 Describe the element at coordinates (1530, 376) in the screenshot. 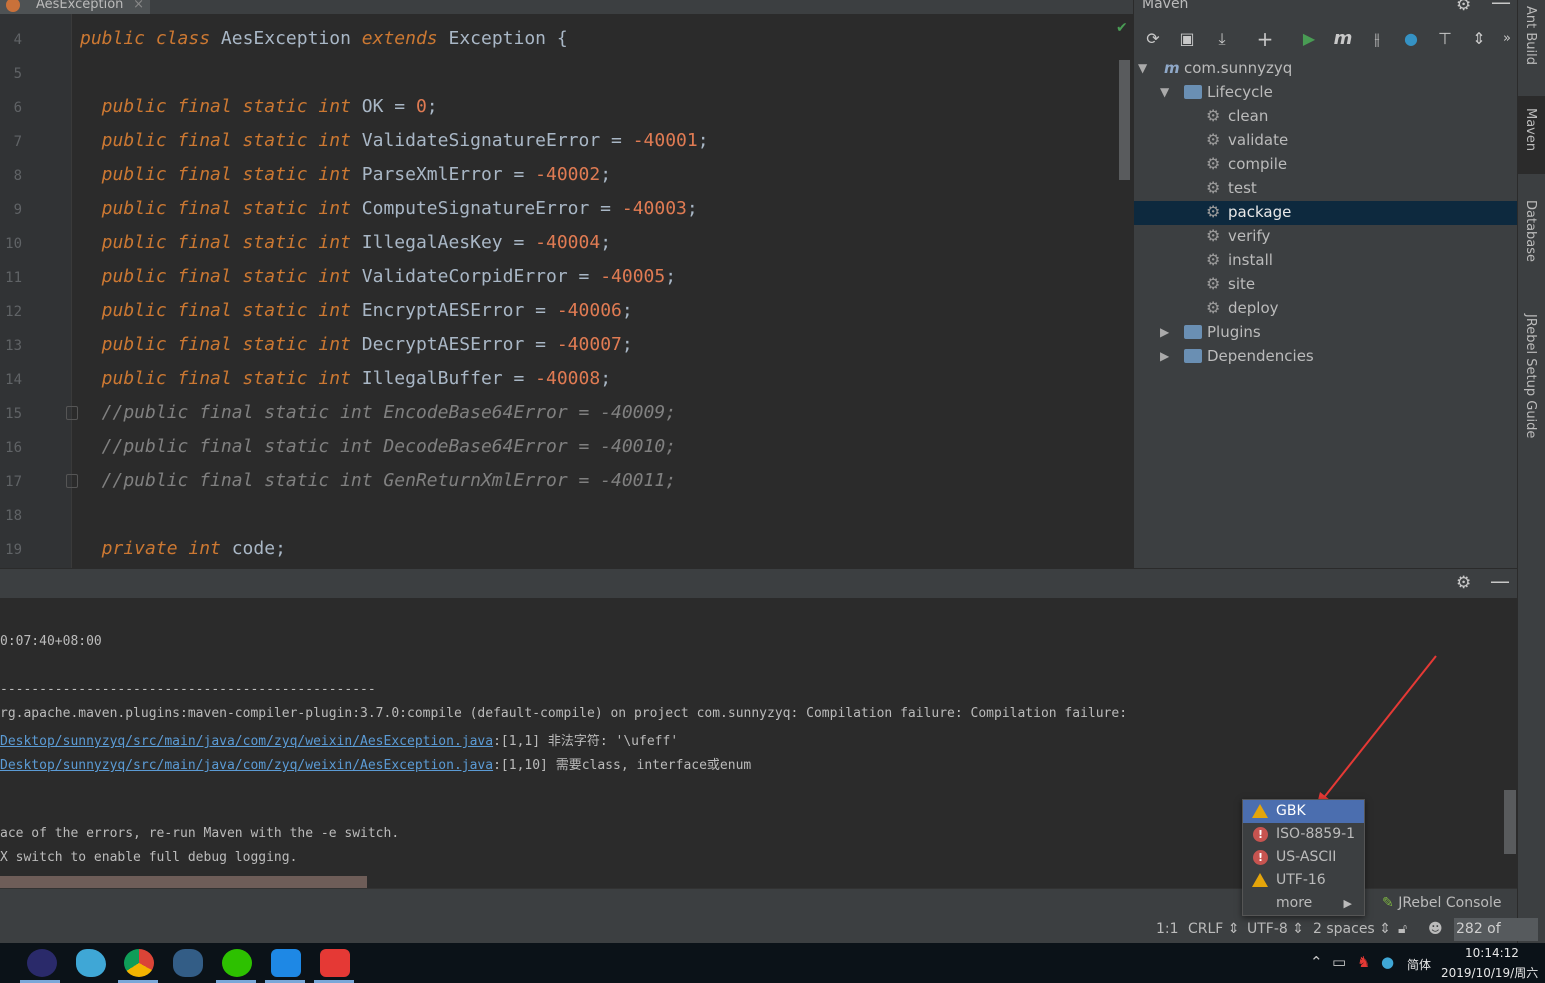

I see `side-tab-jrebel-setup-guide: JRebel Setup Guide` at that location.